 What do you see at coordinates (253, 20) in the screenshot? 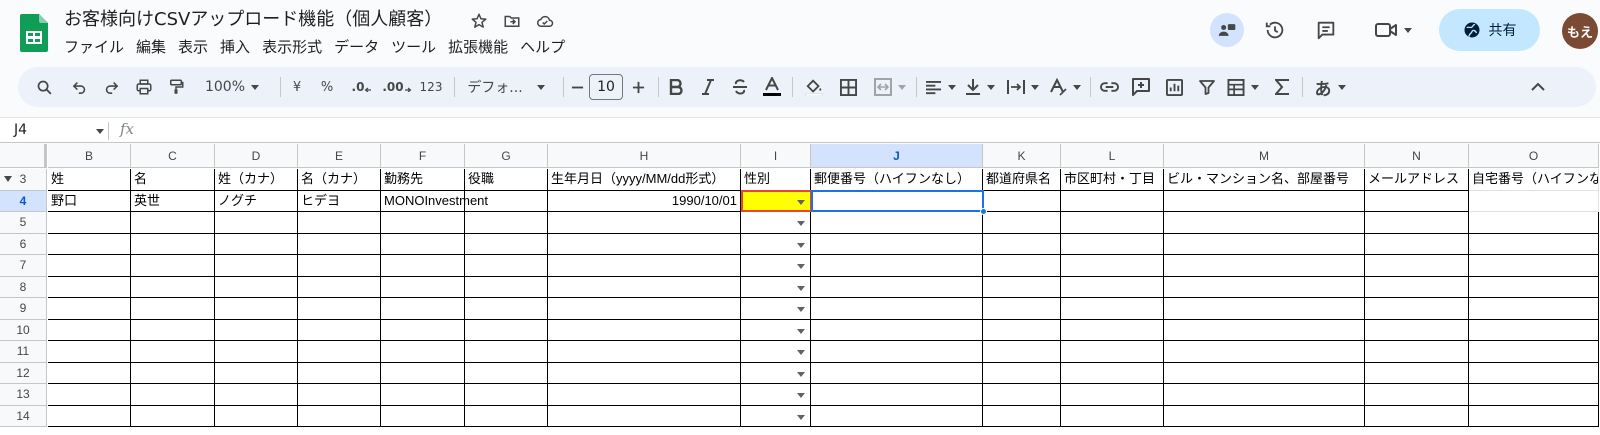
I see `document-title: お客様向けCSVアップロード機能（個人顧客）` at bounding box center [253, 20].